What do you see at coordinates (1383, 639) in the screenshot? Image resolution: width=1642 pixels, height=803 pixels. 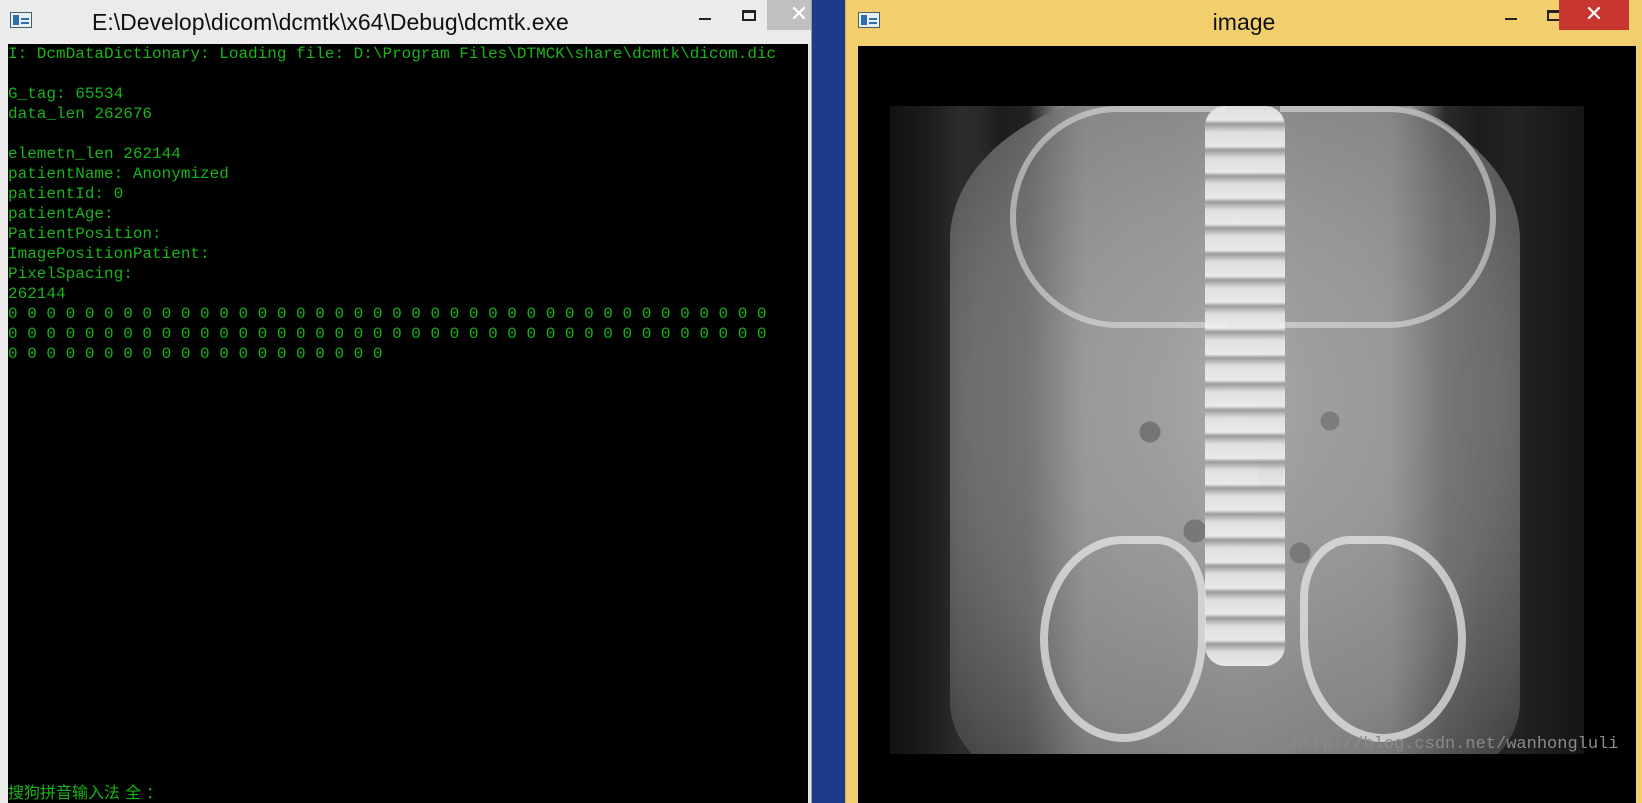 I see `xray-pelvis-right` at bounding box center [1383, 639].